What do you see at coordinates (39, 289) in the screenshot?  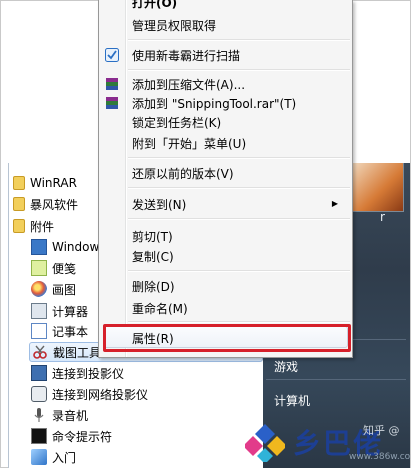 I see `paint-icon` at bounding box center [39, 289].